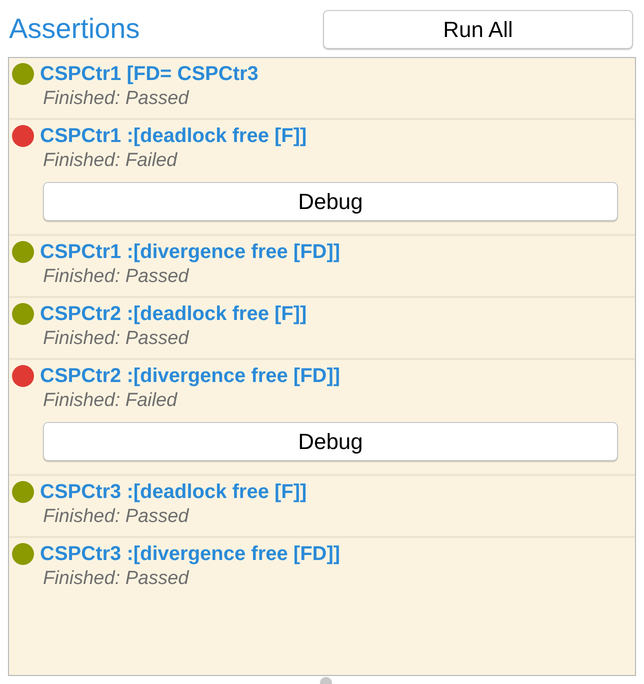 The width and height of the screenshot is (644, 684). Describe the element at coordinates (74, 29) in the screenshot. I see `panel-title: Assertions` at that location.